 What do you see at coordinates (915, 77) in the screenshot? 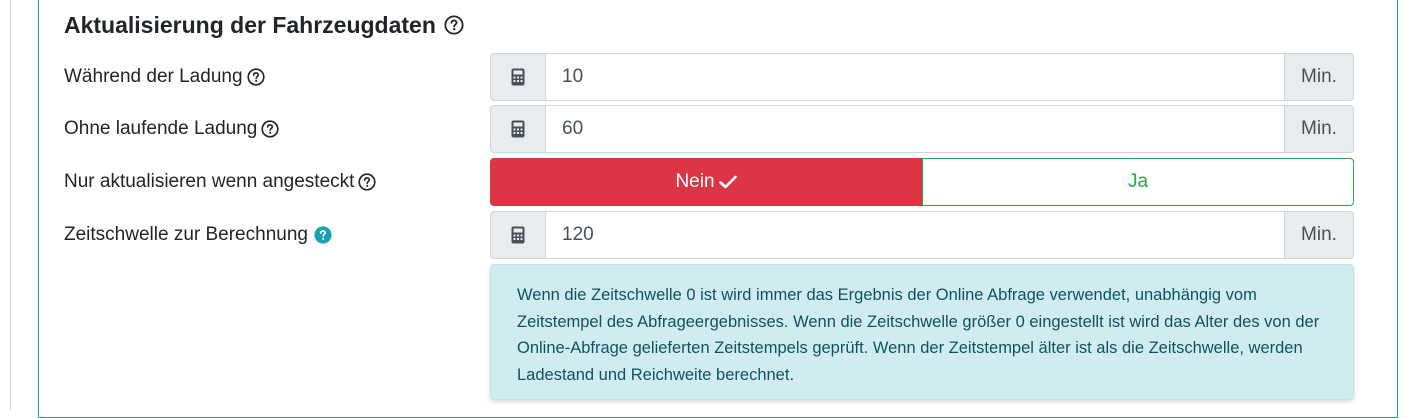
I see `charging-interval-input` at bounding box center [915, 77].